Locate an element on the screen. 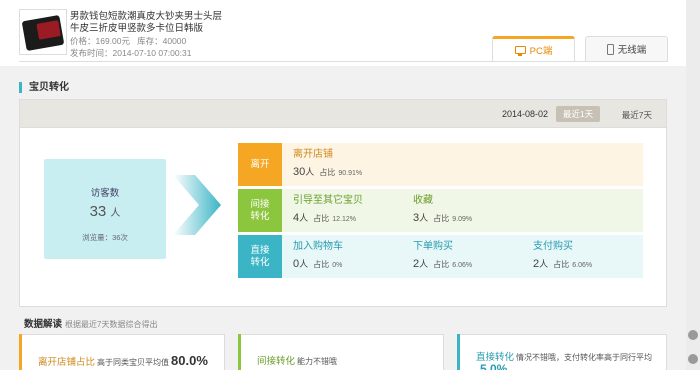 The image size is (700, 370). publish-label: 发布时间： is located at coordinates (91, 53).